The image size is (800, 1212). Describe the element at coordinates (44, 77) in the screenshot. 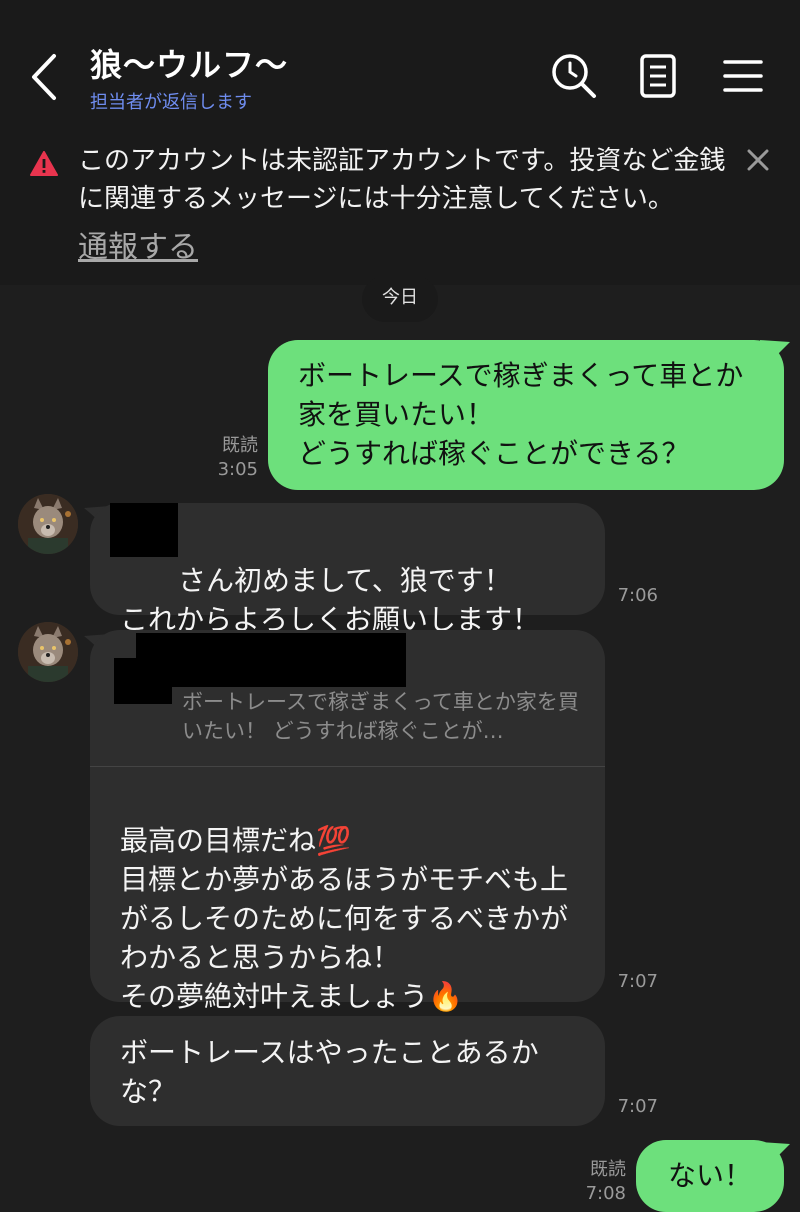

I see `back-icon` at that location.